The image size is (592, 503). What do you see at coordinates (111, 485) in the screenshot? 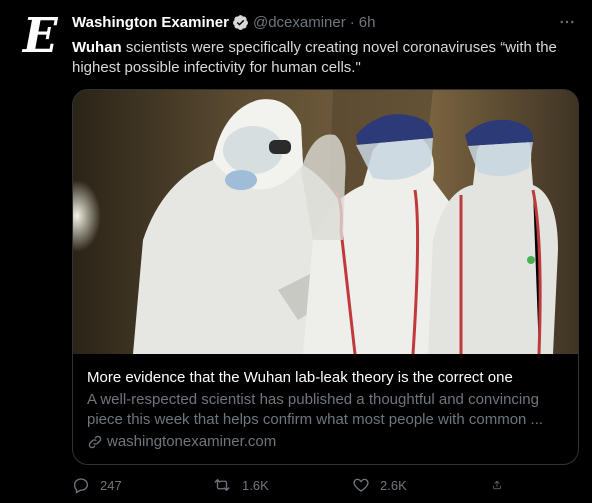
I see `reply-count: 247` at bounding box center [111, 485].